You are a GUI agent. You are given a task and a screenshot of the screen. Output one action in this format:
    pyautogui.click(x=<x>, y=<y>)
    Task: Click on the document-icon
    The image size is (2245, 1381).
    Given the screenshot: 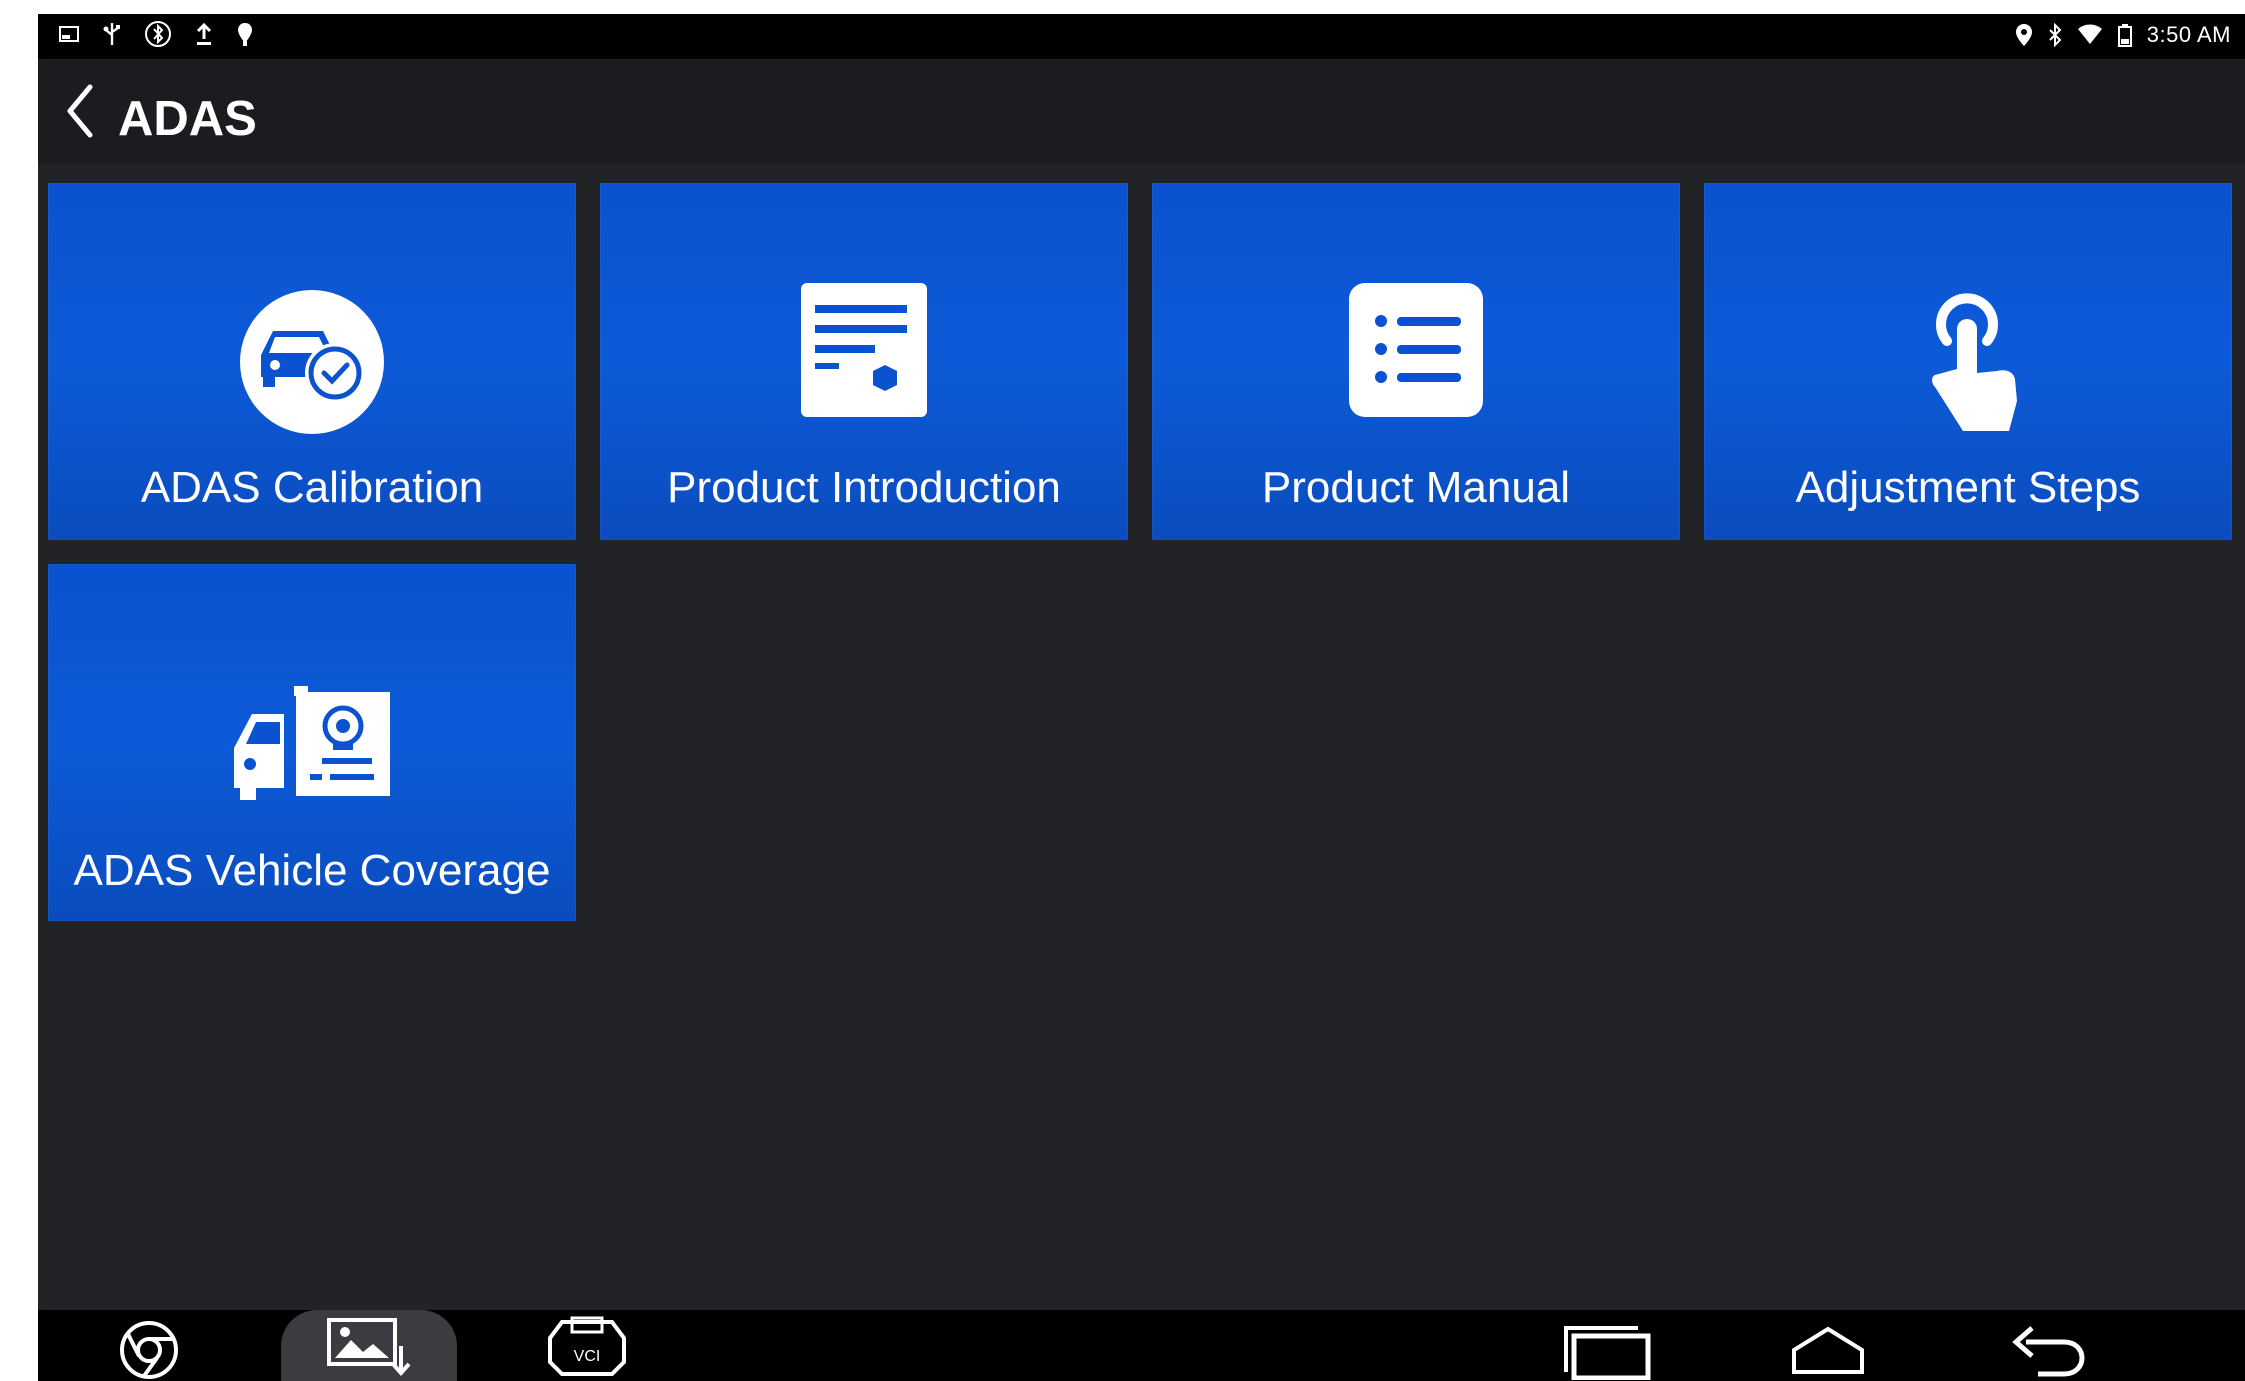 What is the action you would take?
    pyautogui.click(x=864, y=353)
    